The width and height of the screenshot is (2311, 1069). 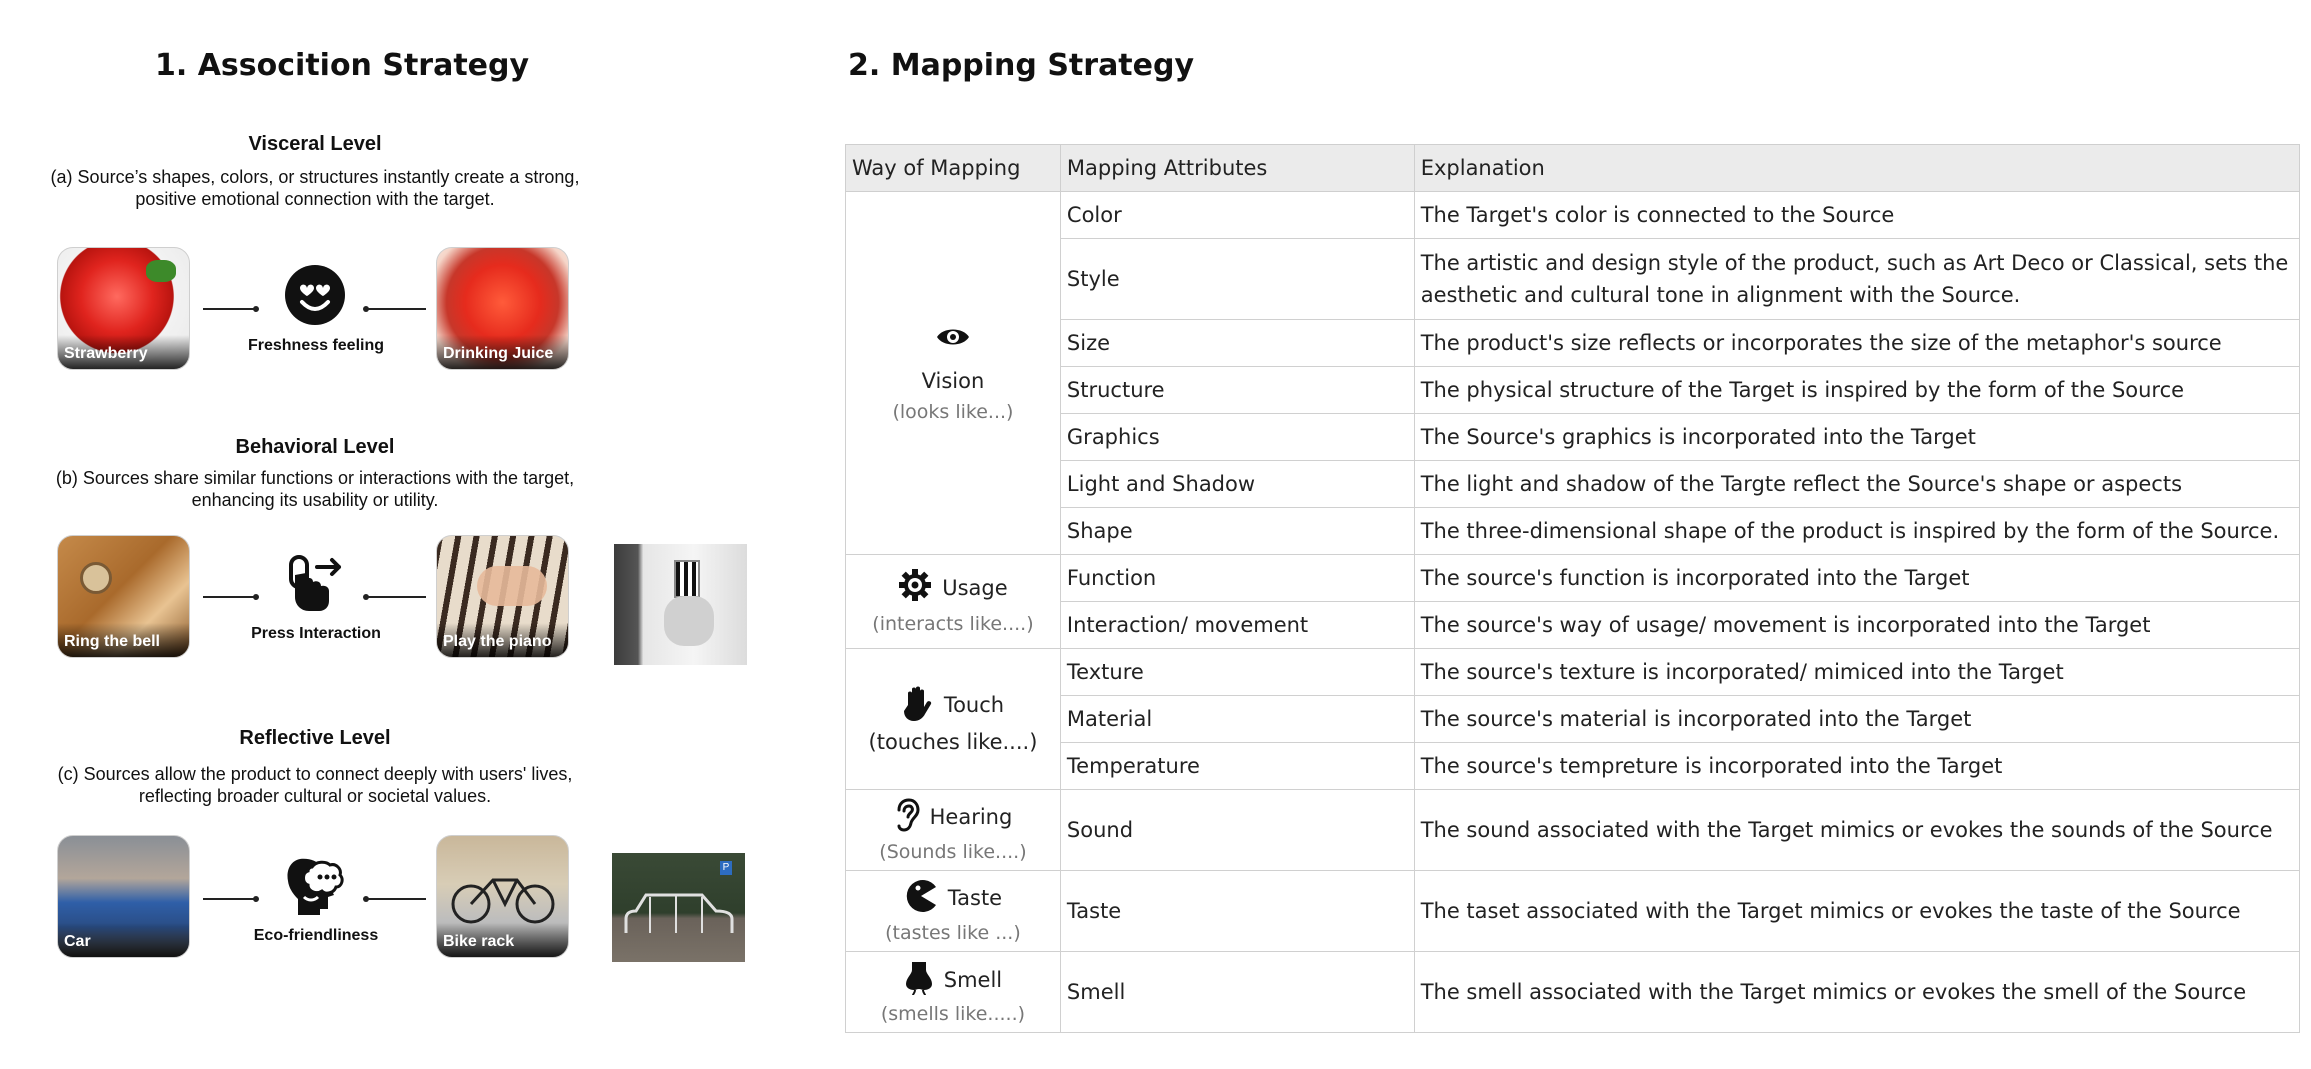 What do you see at coordinates (1237, 437) in the screenshot?
I see `attribute-cell: Graphics` at bounding box center [1237, 437].